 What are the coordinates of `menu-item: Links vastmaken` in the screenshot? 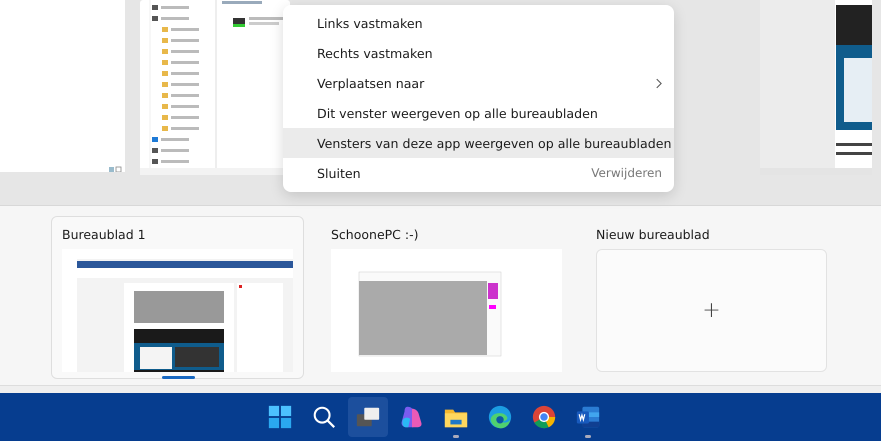 It's located at (478, 23).